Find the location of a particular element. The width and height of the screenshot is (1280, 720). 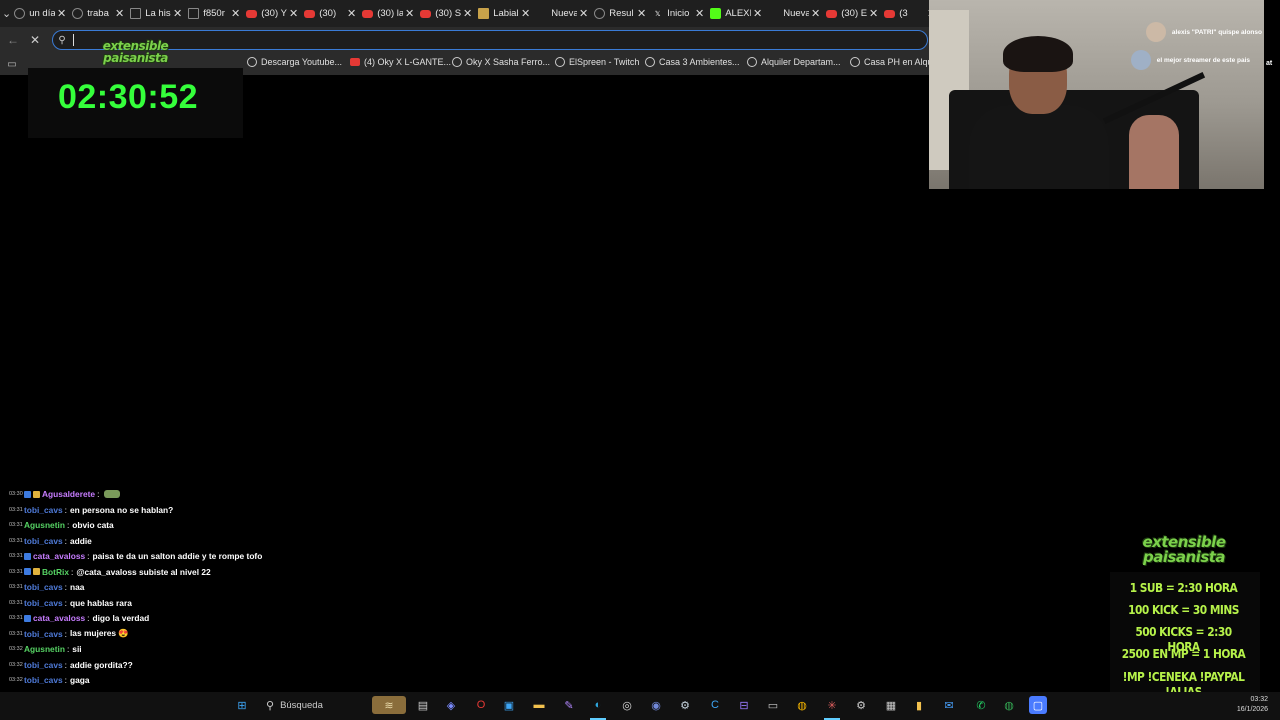

taskbar-edge-icon: ◐ is located at coordinates (598, 705).